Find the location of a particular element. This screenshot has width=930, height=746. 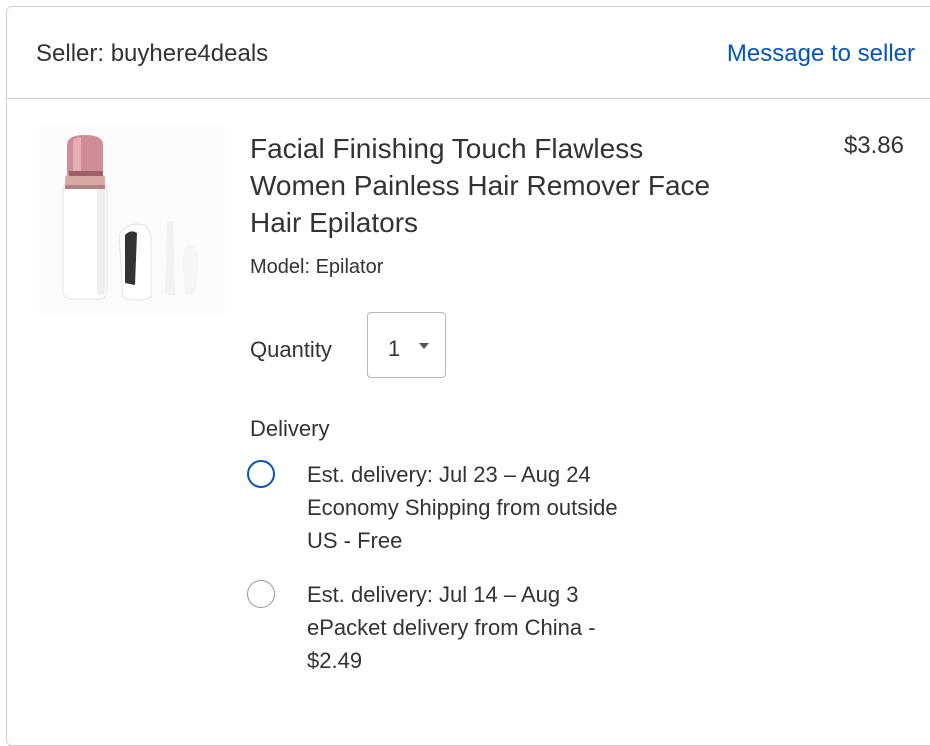

seller-header: Seller: buyhere4deals Message to seller is located at coordinates (468, 53).